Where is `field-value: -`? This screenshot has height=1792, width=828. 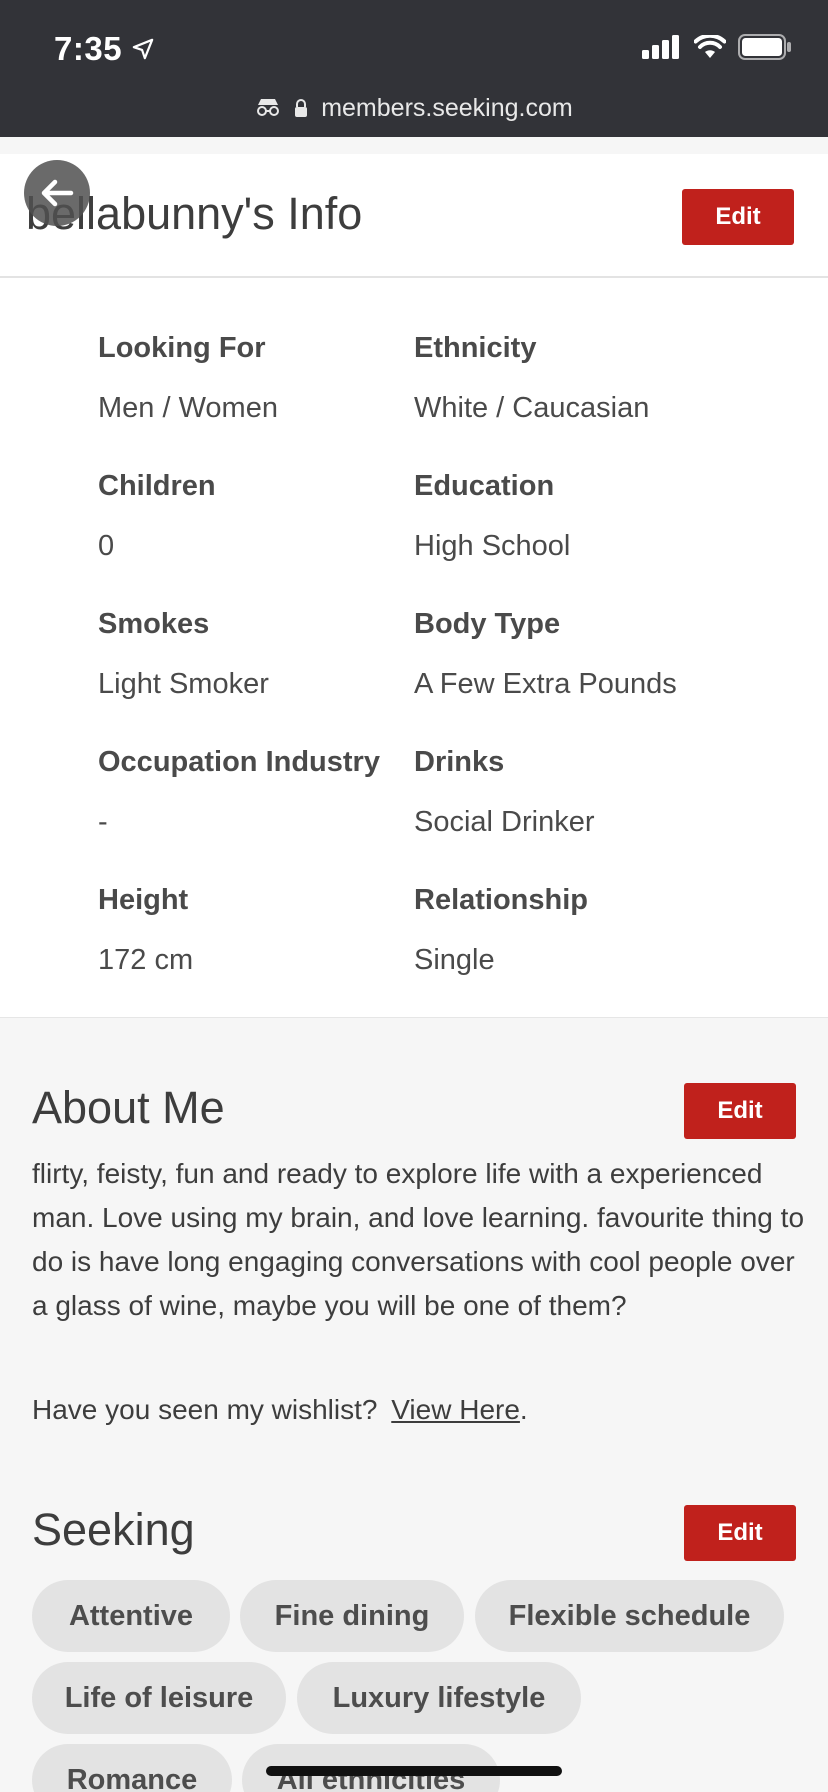 field-value: - is located at coordinates (103, 822).